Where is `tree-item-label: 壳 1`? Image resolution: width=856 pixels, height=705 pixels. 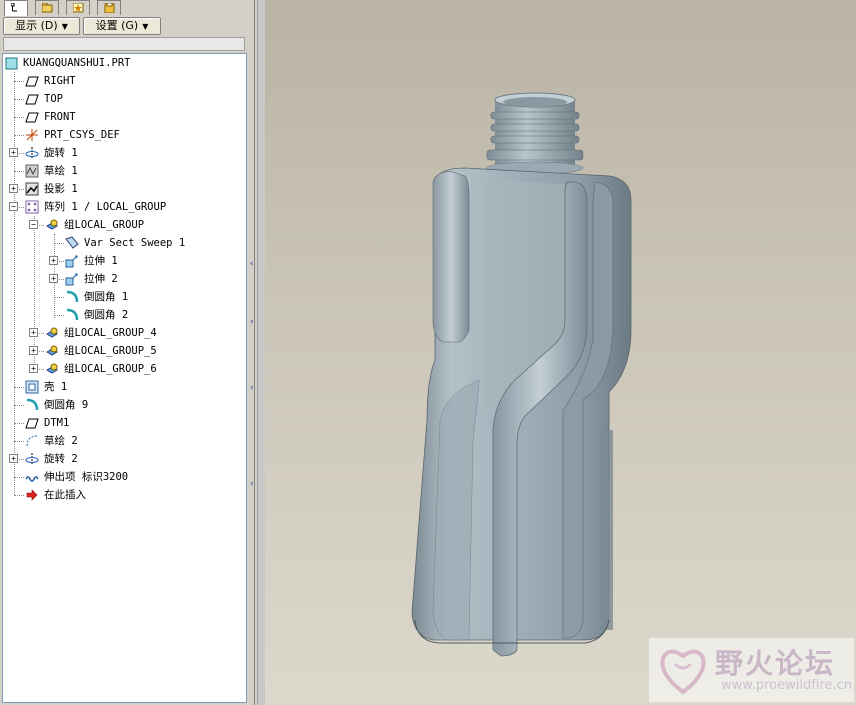
tree-item-label: 壳 1 is located at coordinates (56, 387).